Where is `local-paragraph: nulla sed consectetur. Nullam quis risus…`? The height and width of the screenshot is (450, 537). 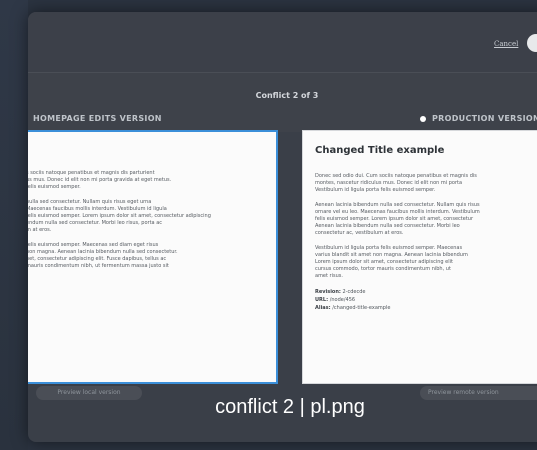
local-paragraph: nulla sed consectetur. Nullam quis risus… is located at coordinates (119, 216).